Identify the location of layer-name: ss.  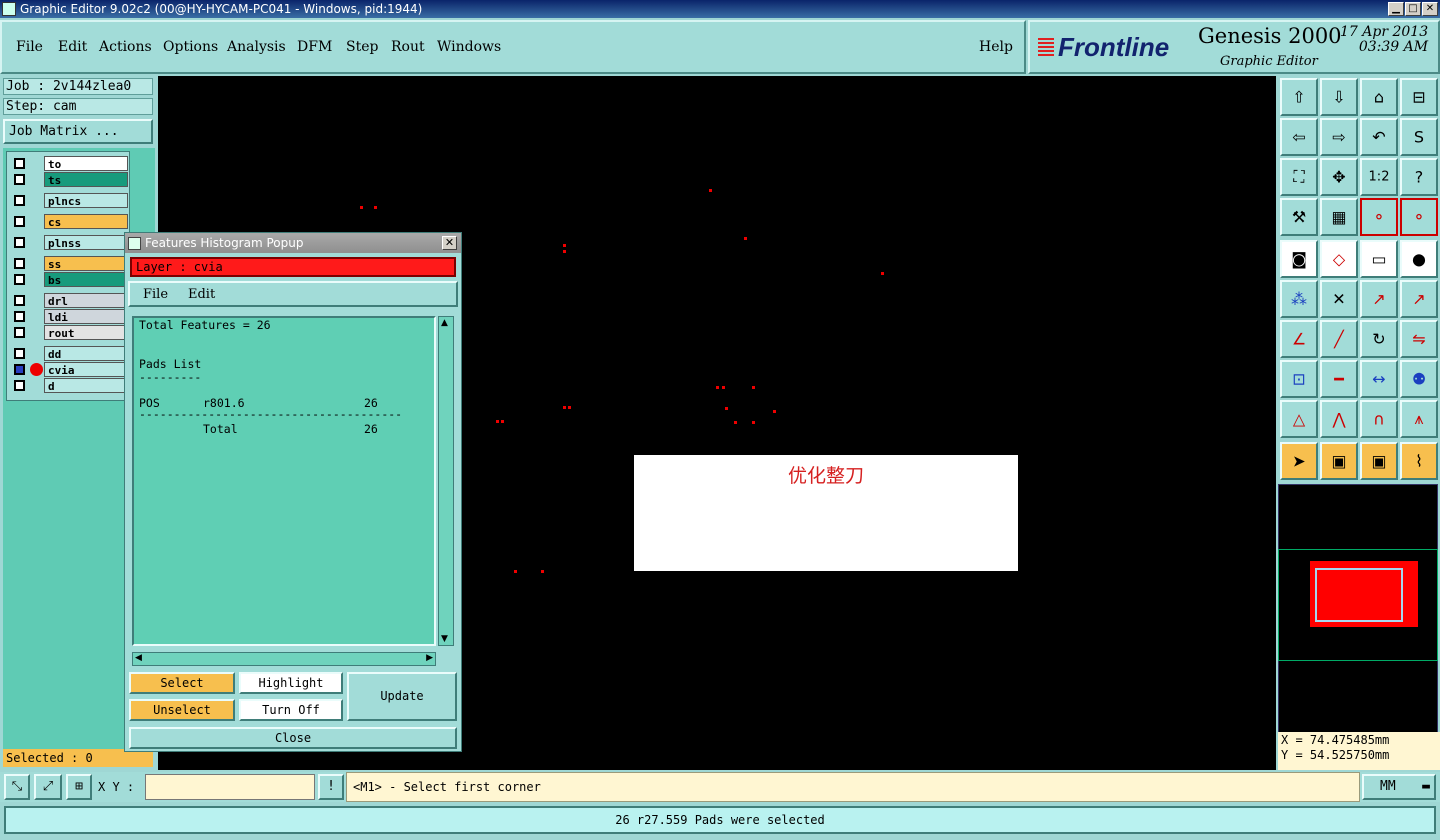
(86, 263).